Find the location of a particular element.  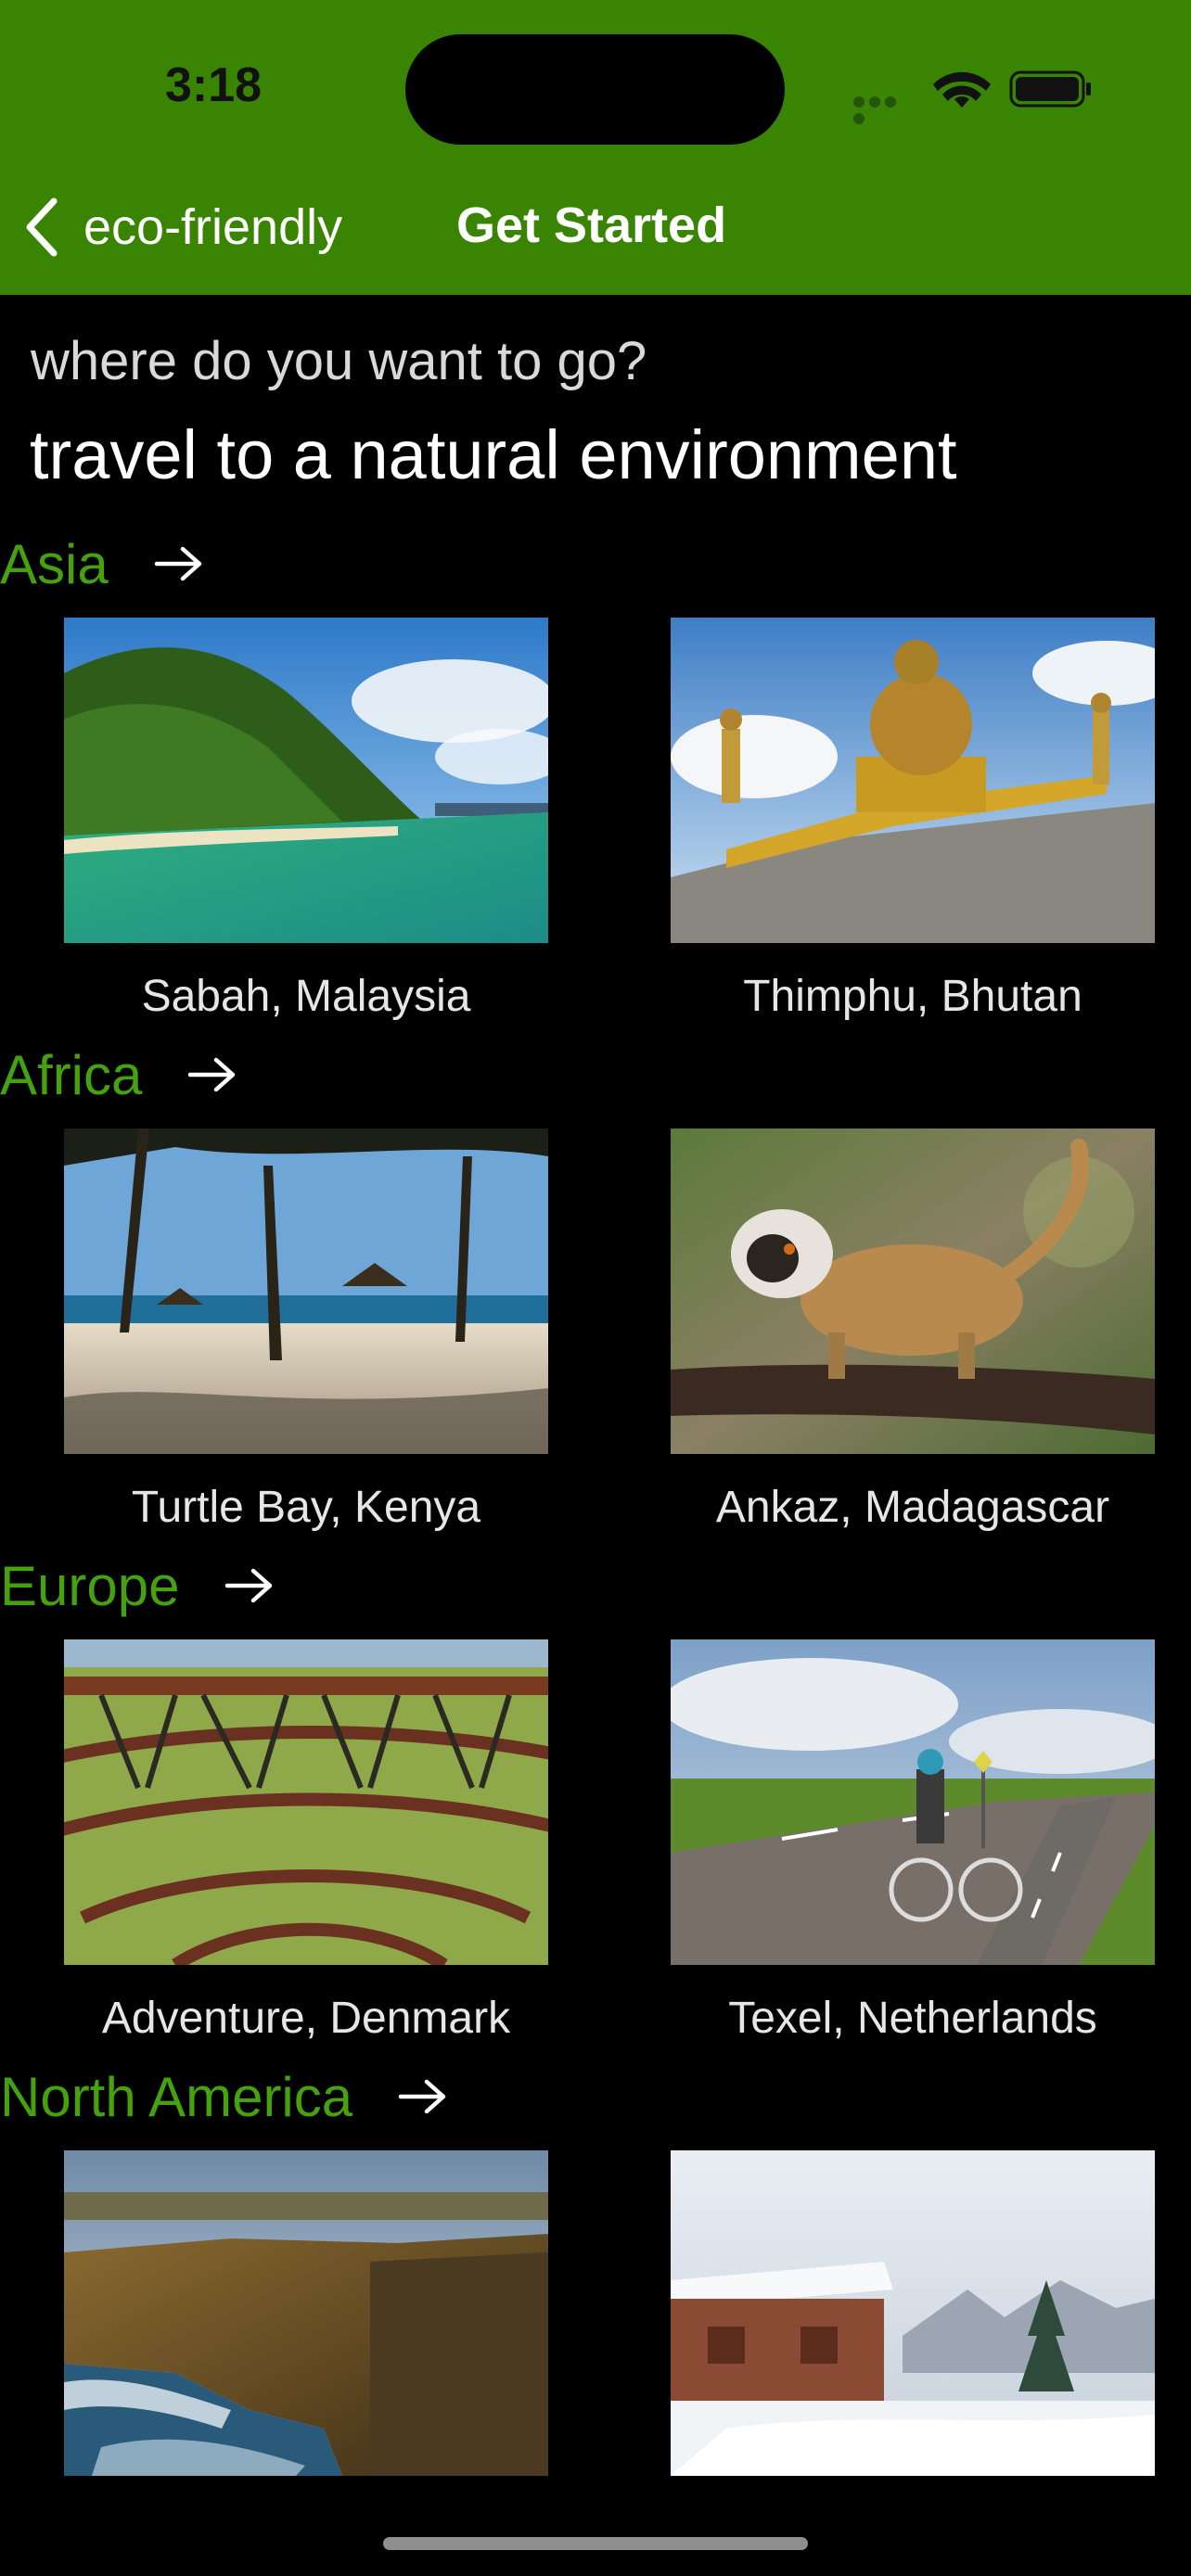

home-indicator is located at coordinates (595, 2543).